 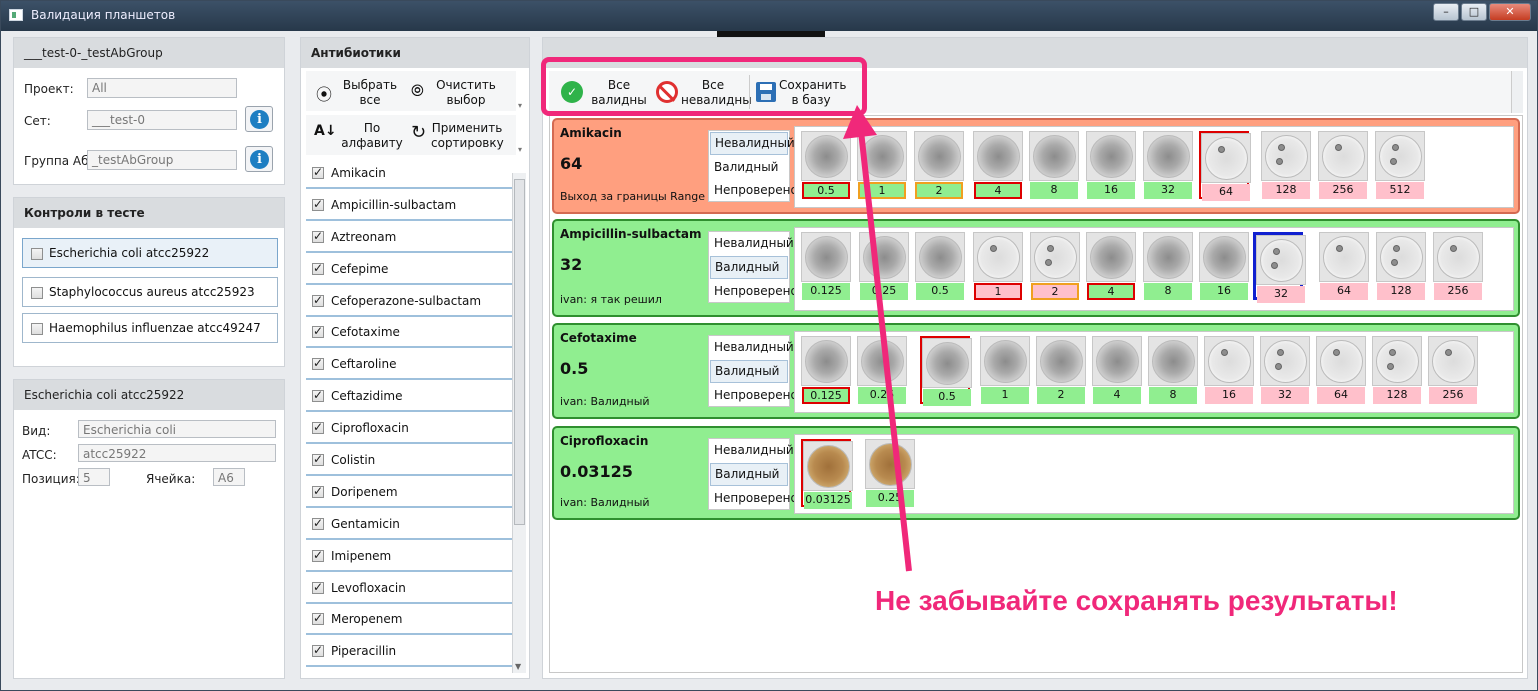 I want to click on antibiotic-item: Ceftaroline, so click(x=409, y=365).